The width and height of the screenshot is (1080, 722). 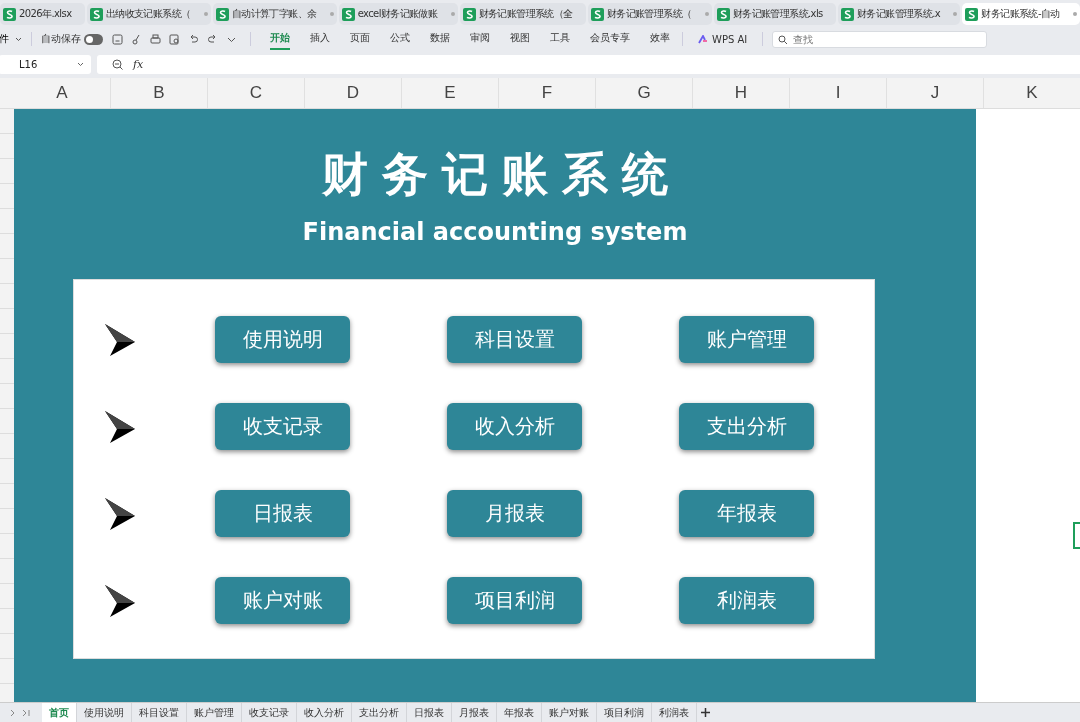 I want to click on sheet-tab: 支出分析, so click(x=379, y=712).